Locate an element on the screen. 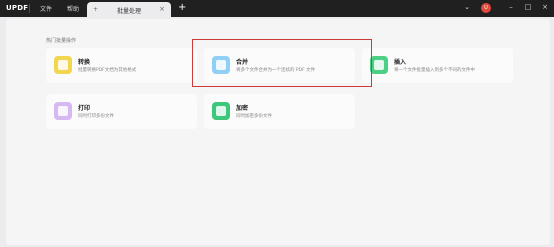 Image resolution: width=554 pixels, height=247 pixels. minimize-button: – is located at coordinates (511, 7).